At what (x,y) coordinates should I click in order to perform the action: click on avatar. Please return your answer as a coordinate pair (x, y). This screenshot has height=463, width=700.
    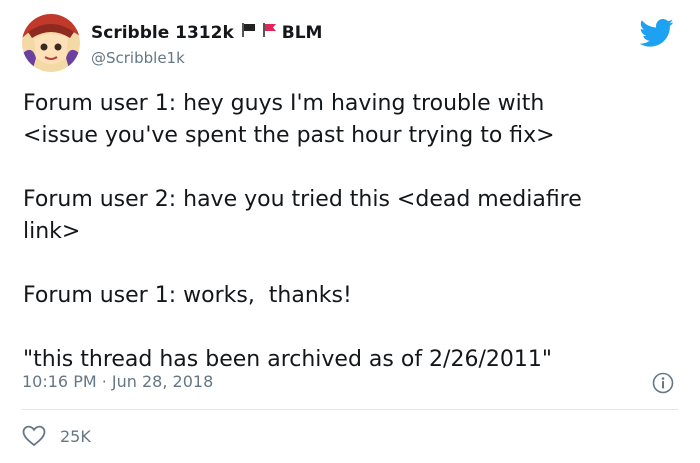
    Looking at the image, I should click on (51, 43).